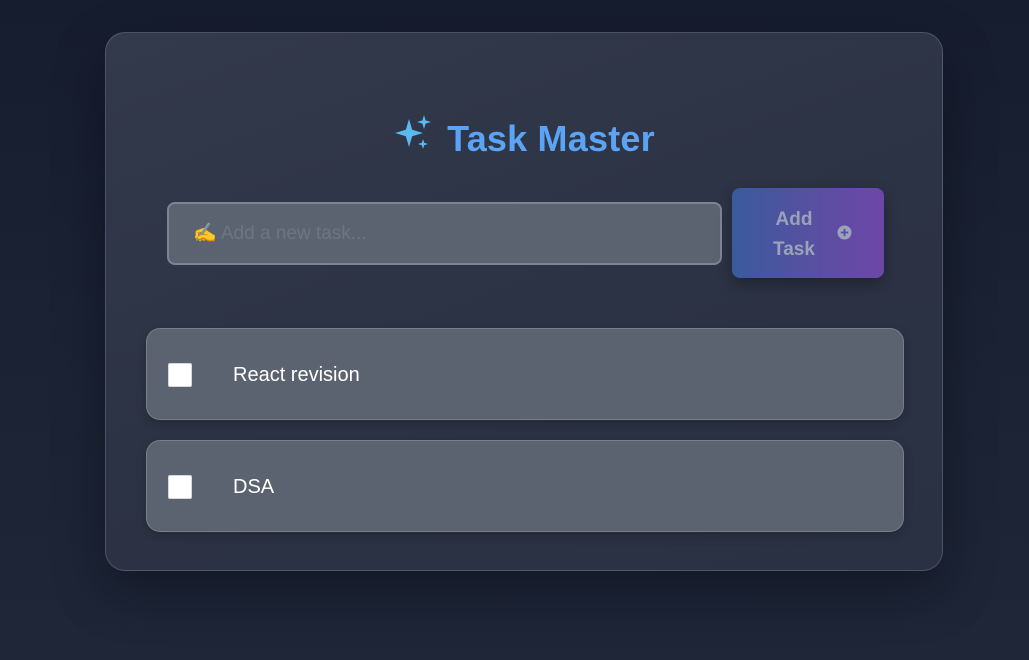 This screenshot has width=1029, height=660. What do you see at coordinates (296, 375) in the screenshot?
I see `task-text: React revision` at bounding box center [296, 375].